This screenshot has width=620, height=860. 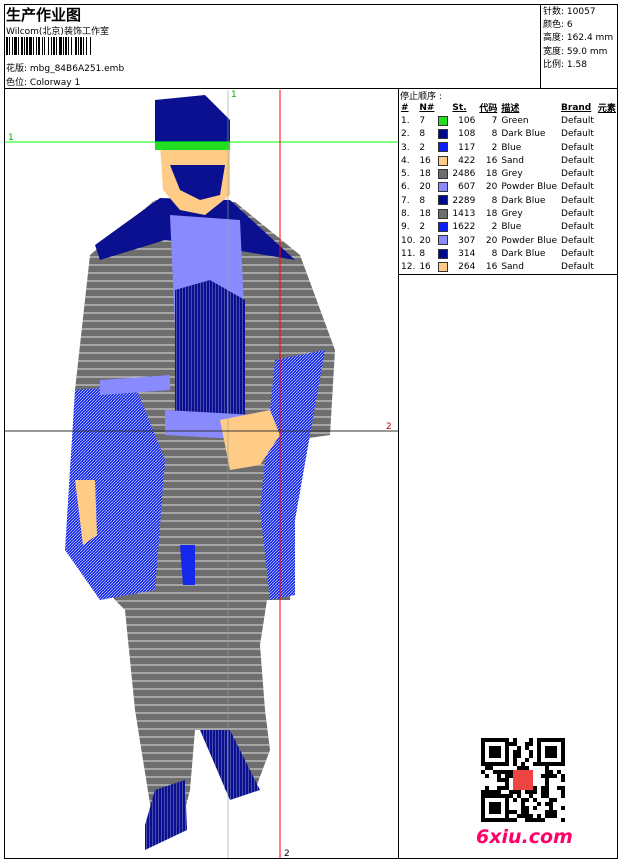 What do you see at coordinates (408, 253) in the screenshot?
I see `cell-idx: 11.` at bounding box center [408, 253].